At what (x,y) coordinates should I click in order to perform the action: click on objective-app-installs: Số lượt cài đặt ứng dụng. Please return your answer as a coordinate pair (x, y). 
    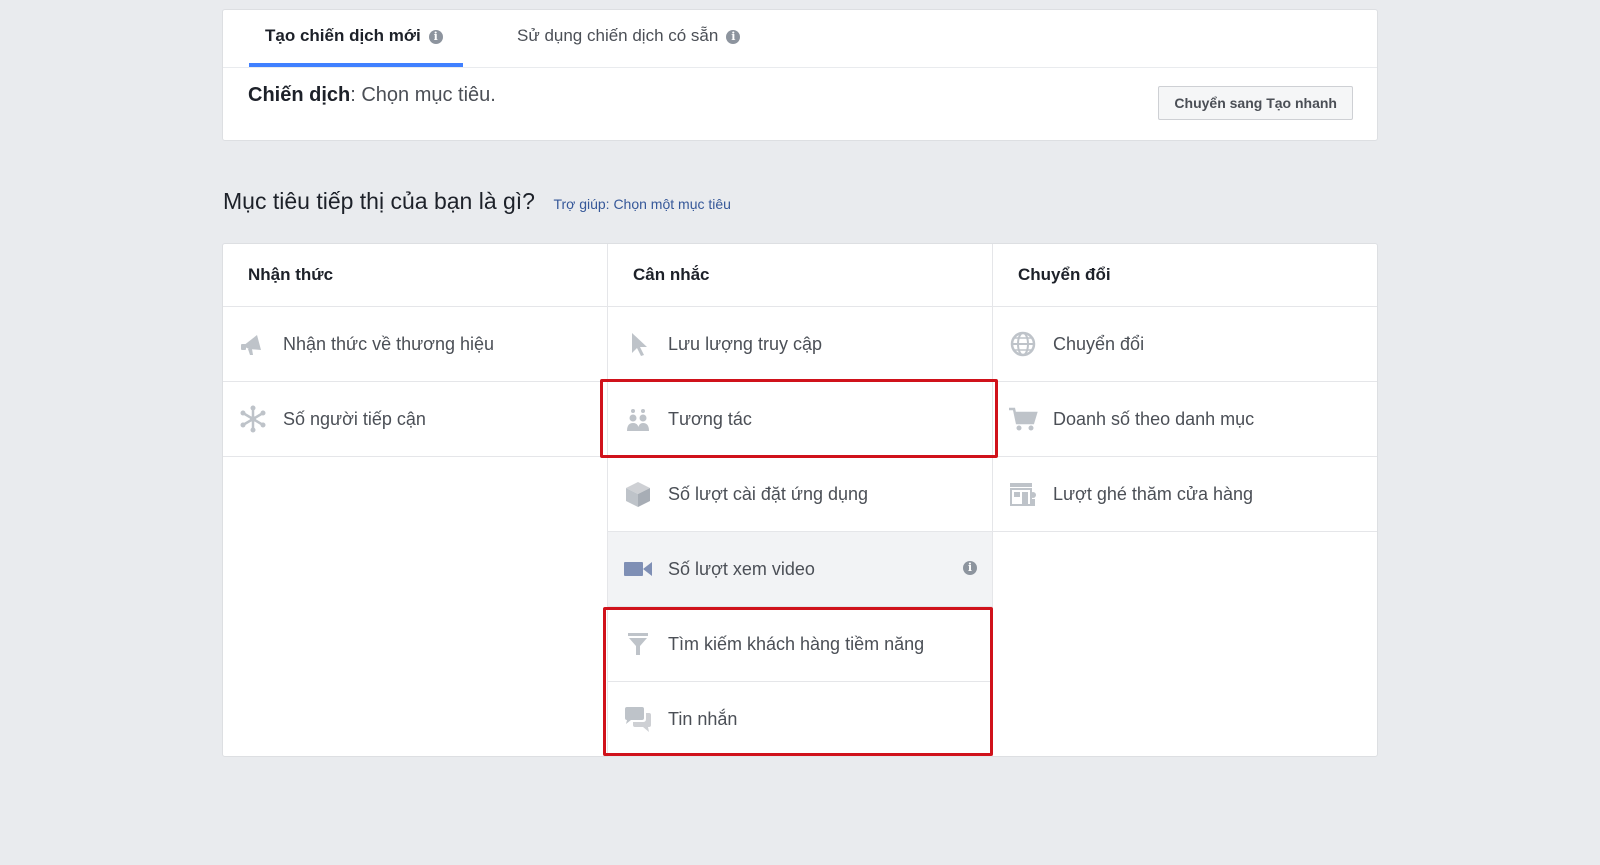
    Looking at the image, I should click on (800, 494).